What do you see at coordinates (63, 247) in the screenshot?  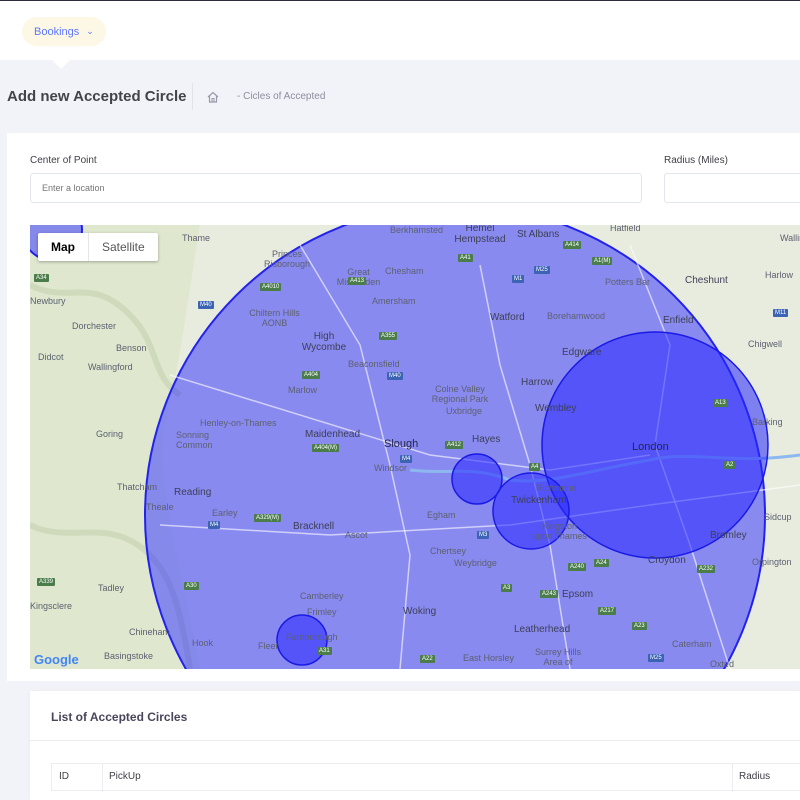 I see `map-type-map-button: Map` at bounding box center [63, 247].